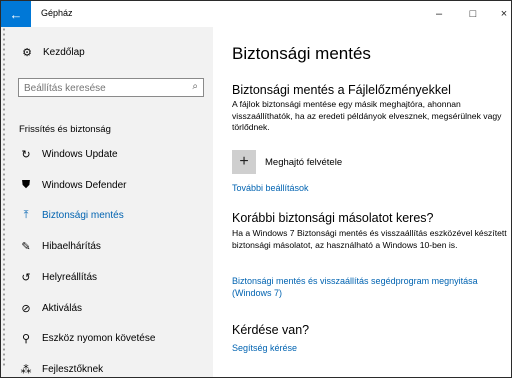  I want to click on sidebar-item-home: ⚙ Kezdőlap, so click(52, 52).